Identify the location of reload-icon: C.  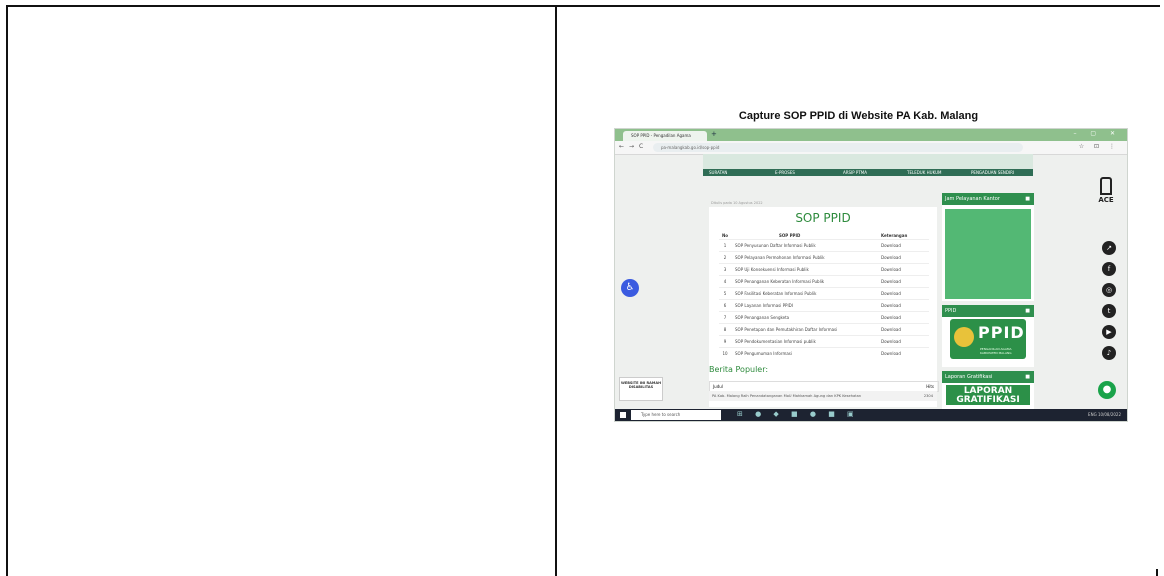
(641, 146).